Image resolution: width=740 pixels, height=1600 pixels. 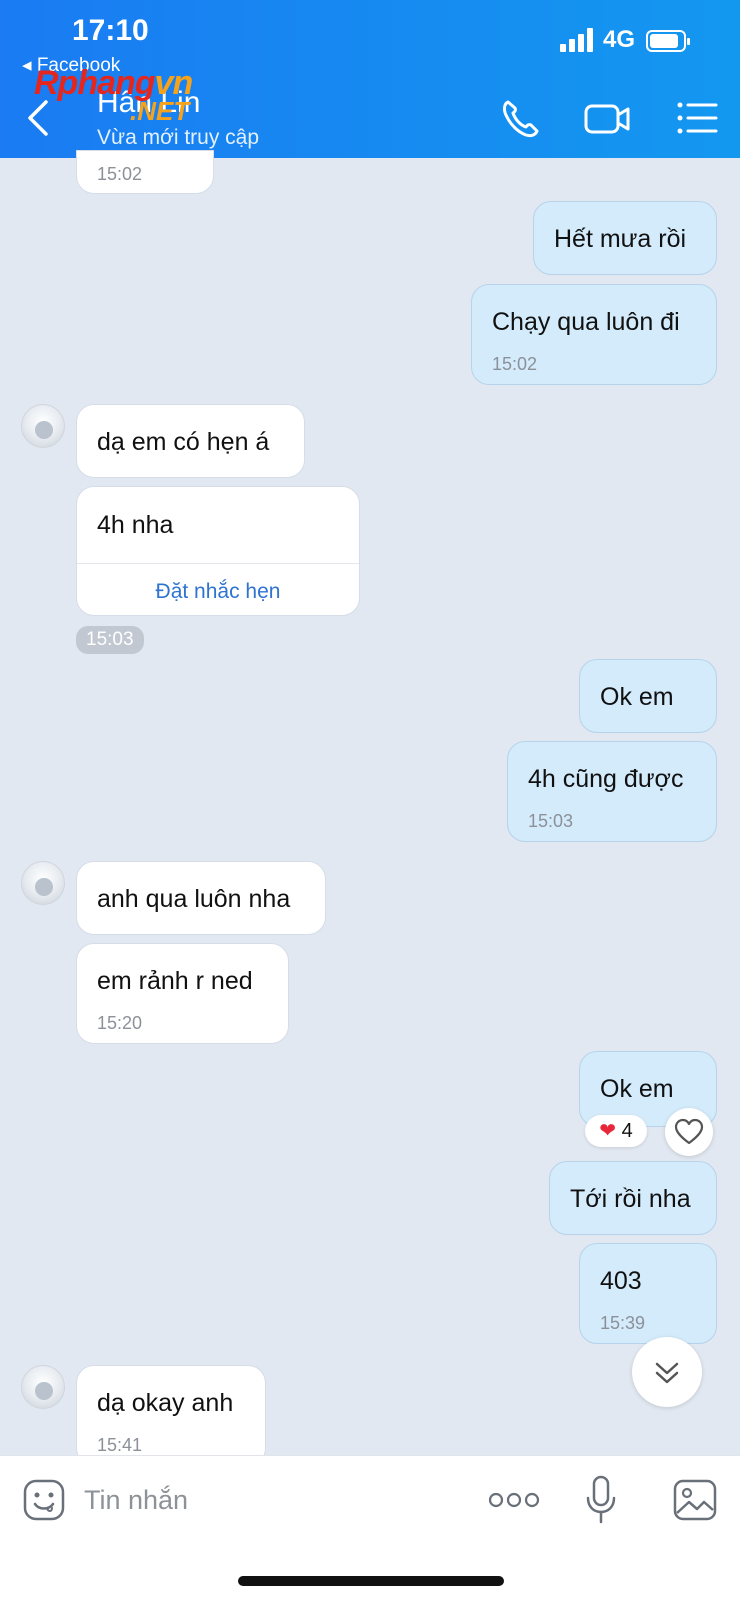 What do you see at coordinates (274, 1500) in the screenshot?
I see `message-input` at bounding box center [274, 1500].